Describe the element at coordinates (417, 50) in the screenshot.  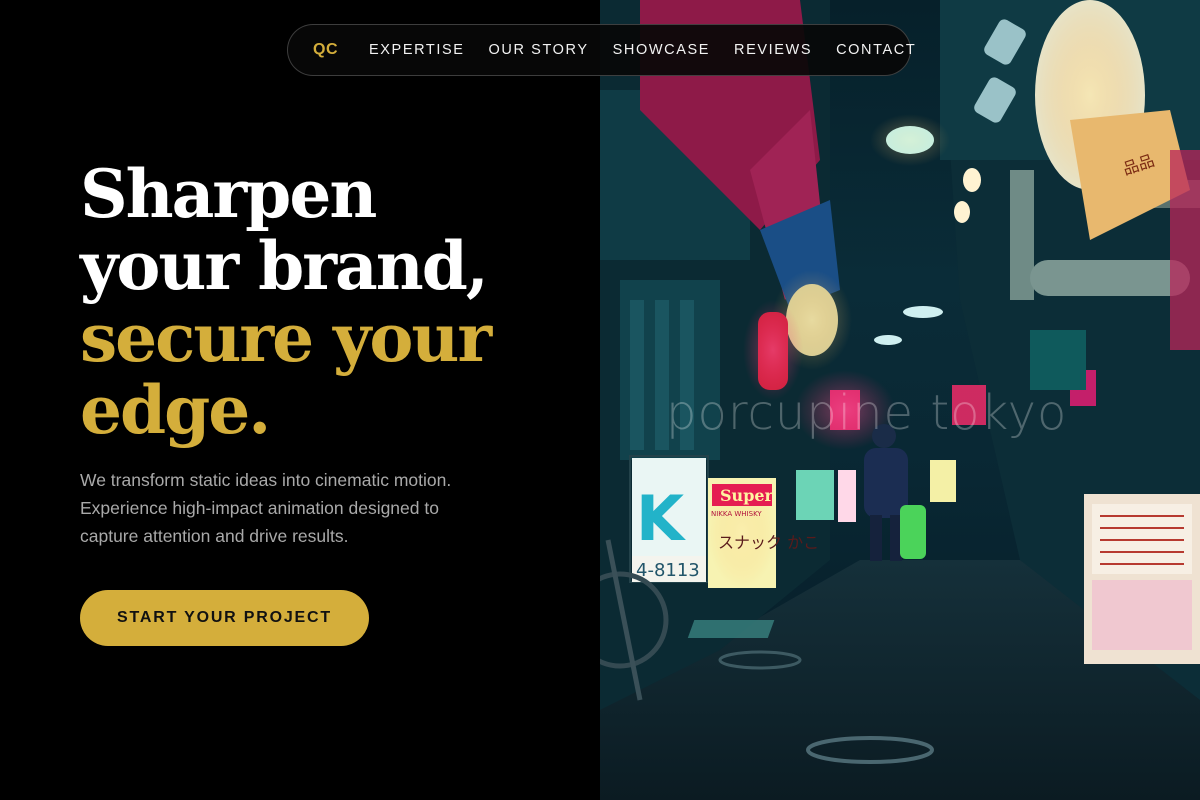
I see `nav-link-expertise: EXPERTISE` at that location.